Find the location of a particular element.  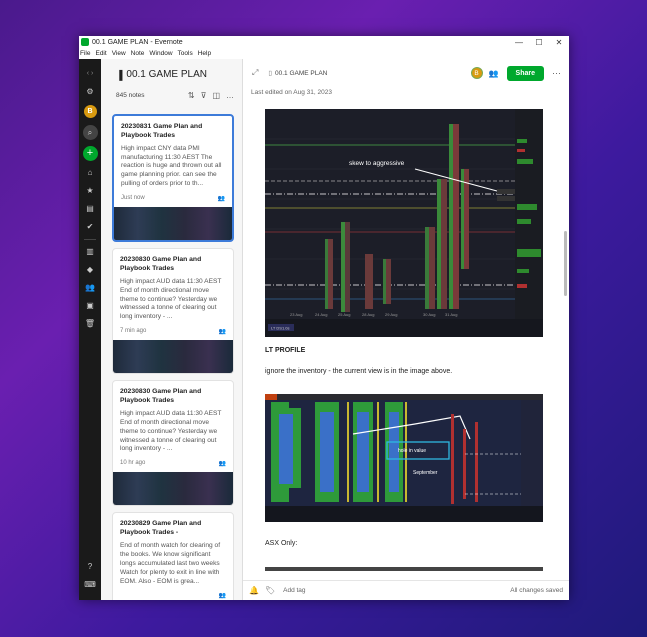

new-note-plus-icon: + is located at coordinates (90, 153).